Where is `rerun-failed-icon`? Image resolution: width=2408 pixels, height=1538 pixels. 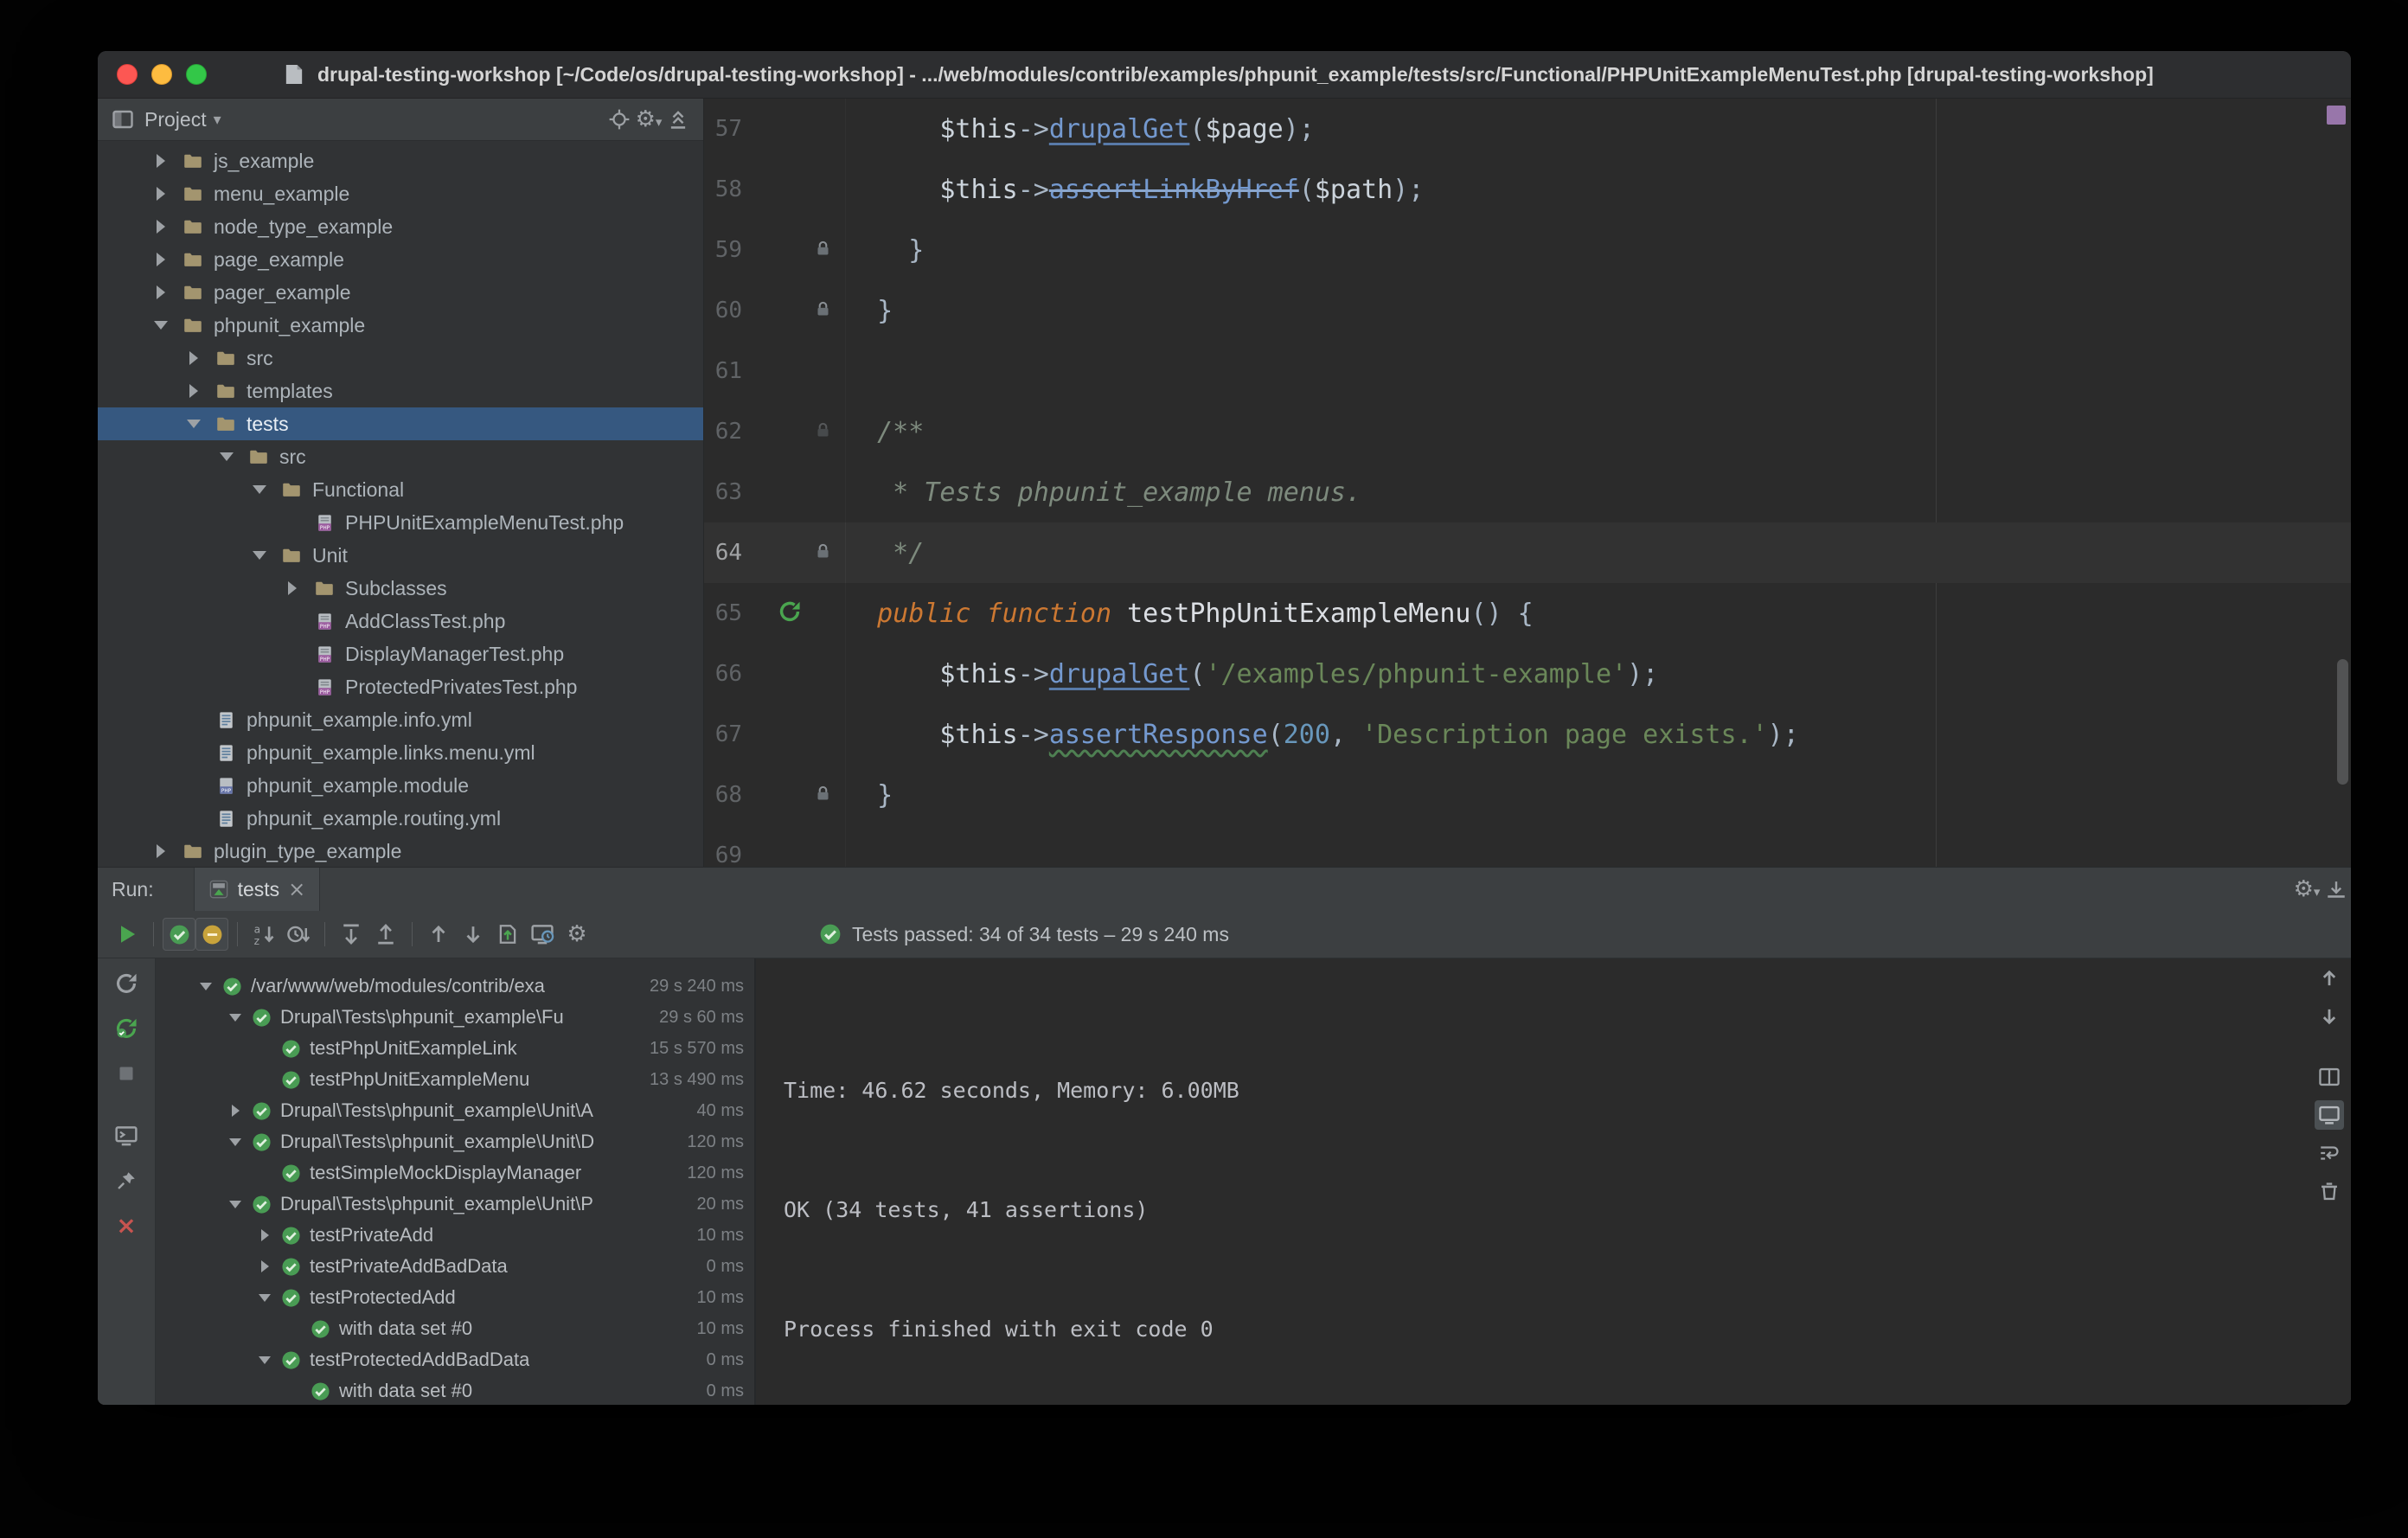 rerun-failed-icon is located at coordinates (126, 1028).